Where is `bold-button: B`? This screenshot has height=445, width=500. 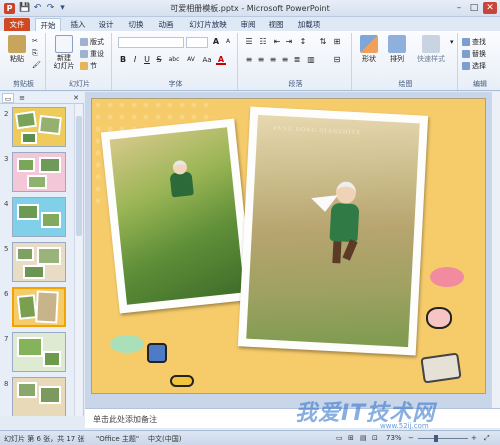 bold-button: B is located at coordinates (123, 60).